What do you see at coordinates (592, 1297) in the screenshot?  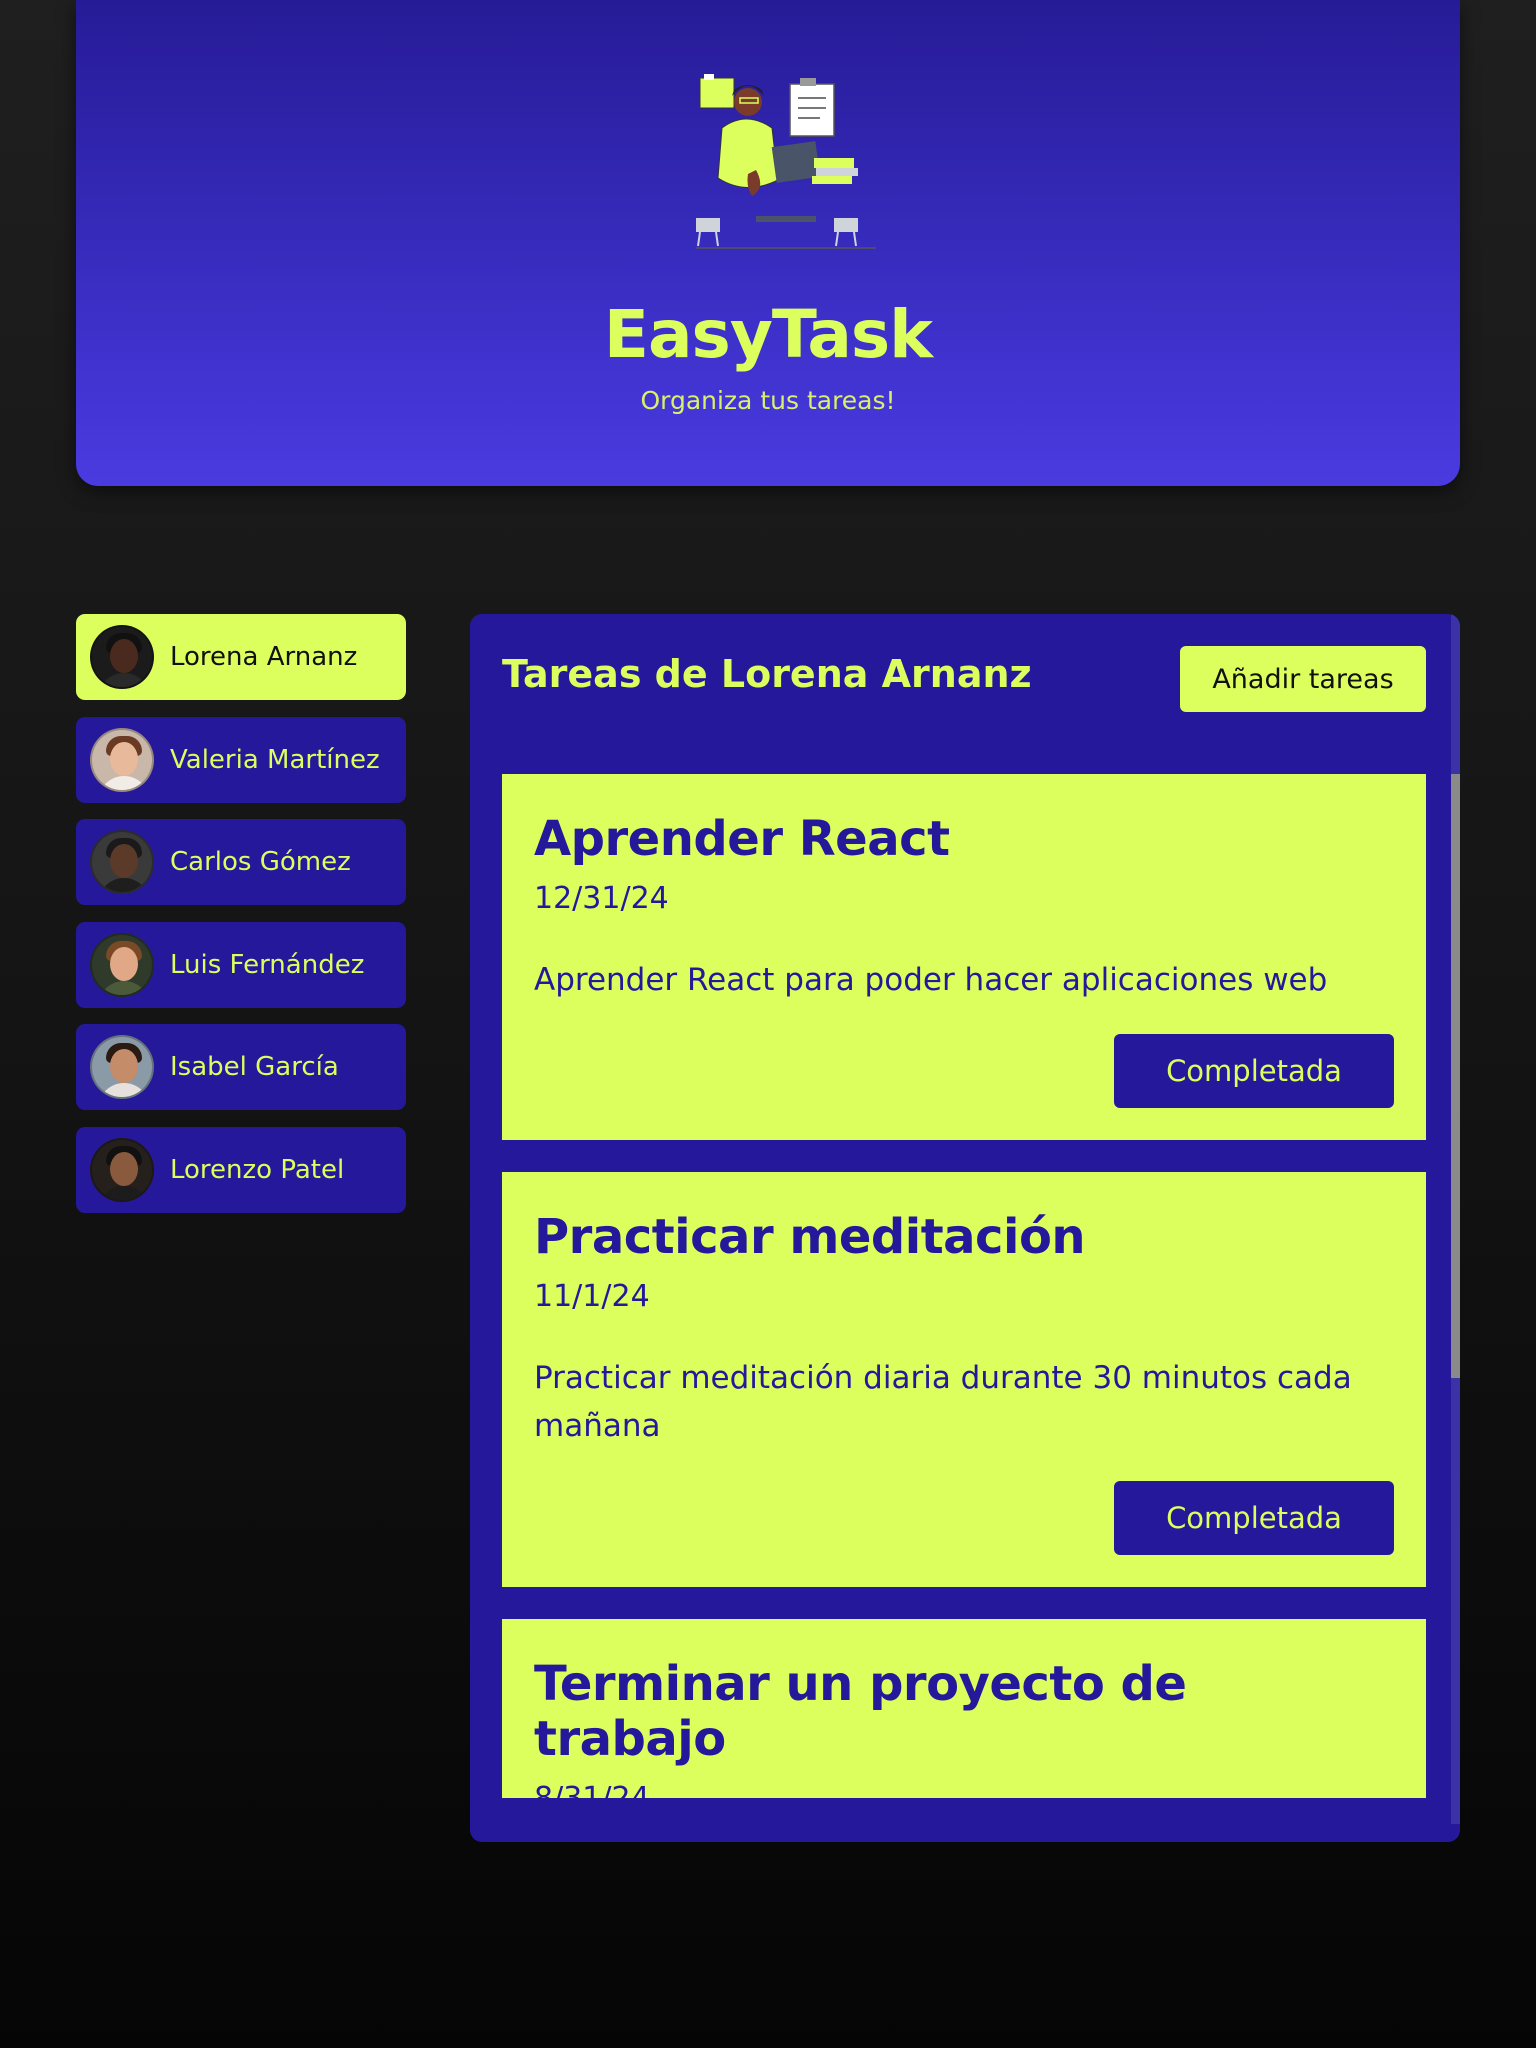 I see `task-date: 11/1/24` at bounding box center [592, 1297].